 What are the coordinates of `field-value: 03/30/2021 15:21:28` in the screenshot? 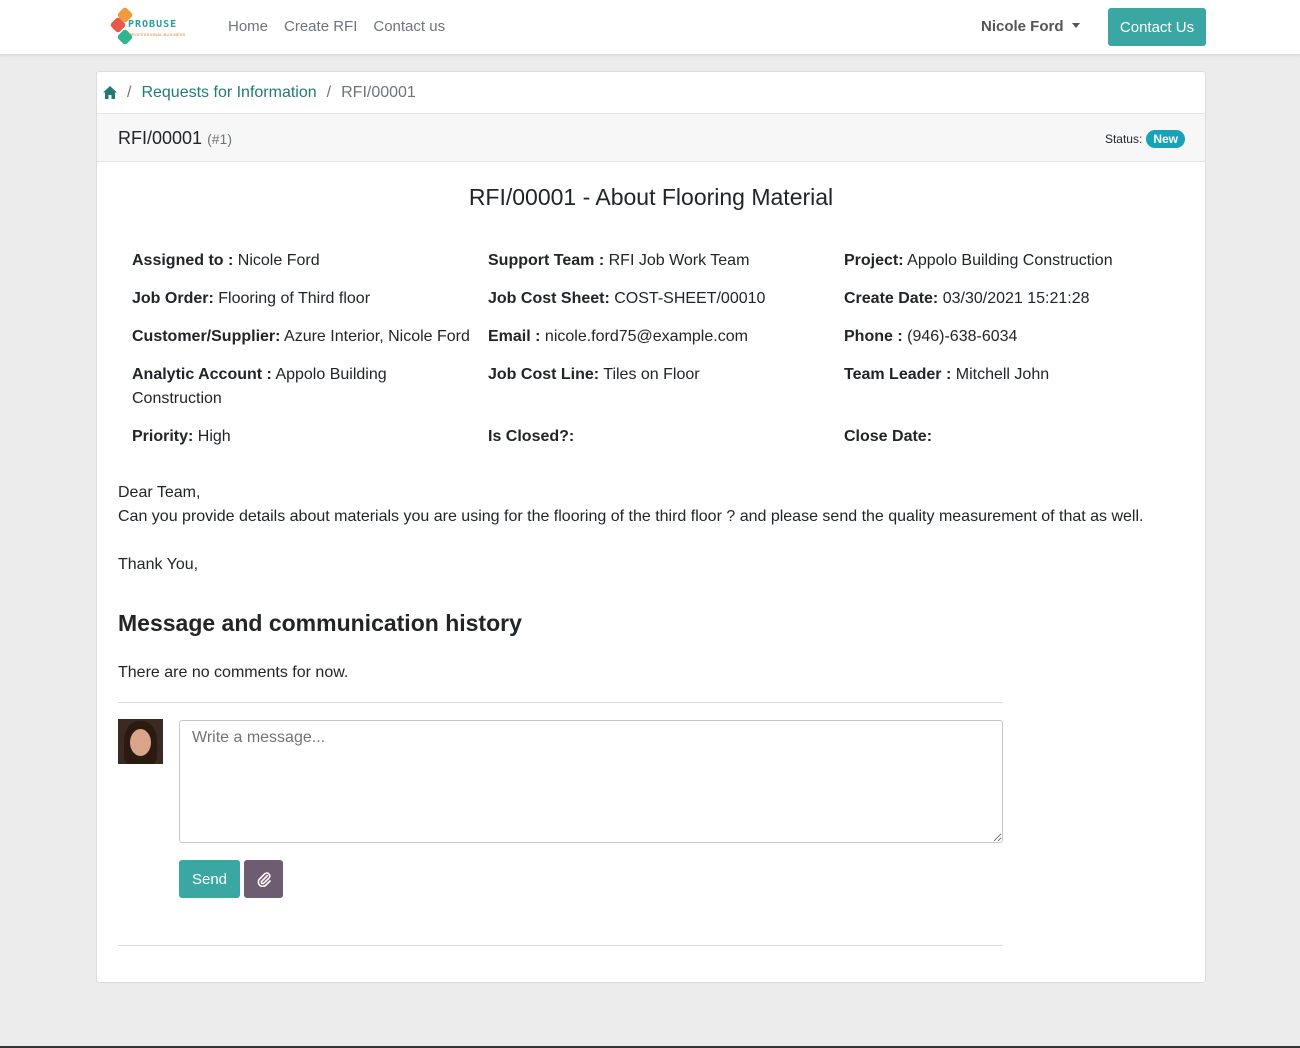 It's located at (1016, 298).